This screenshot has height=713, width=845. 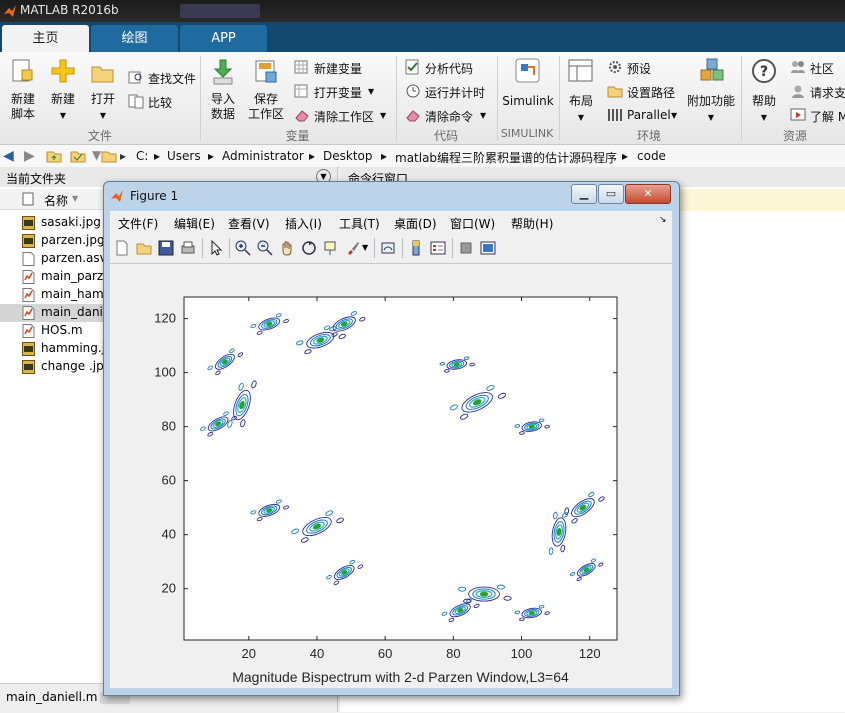 What do you see at coordinates (359, 223) in the screenshot?
I see `menu-tools: 工具(T)` at bounding box center [359, 223].